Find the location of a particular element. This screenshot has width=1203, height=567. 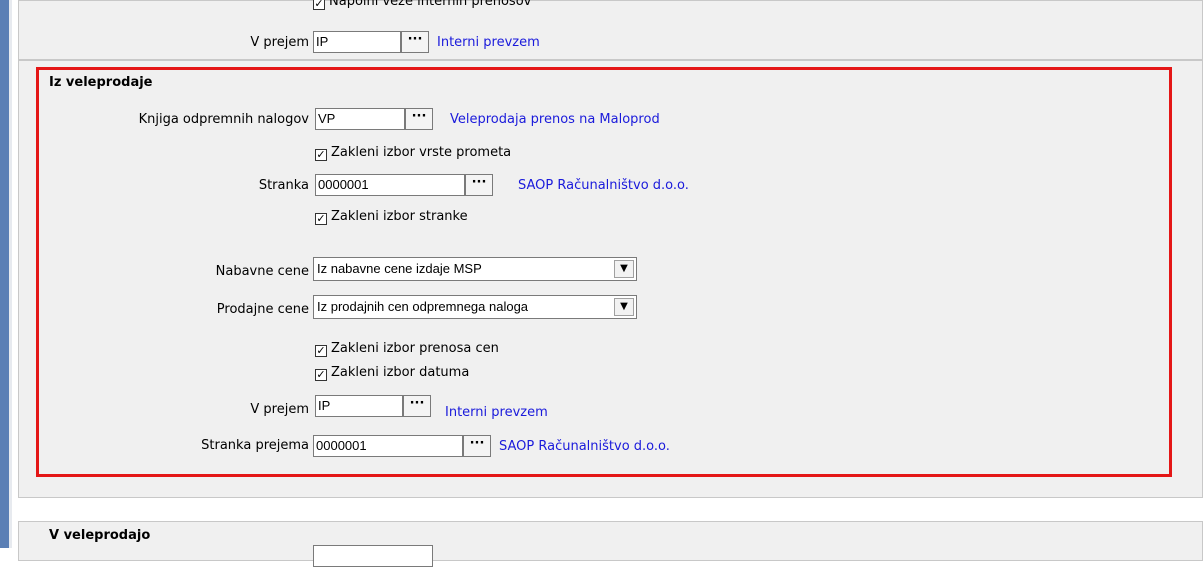

section-title: V veleprodajo is located at coordinates (100, 535).